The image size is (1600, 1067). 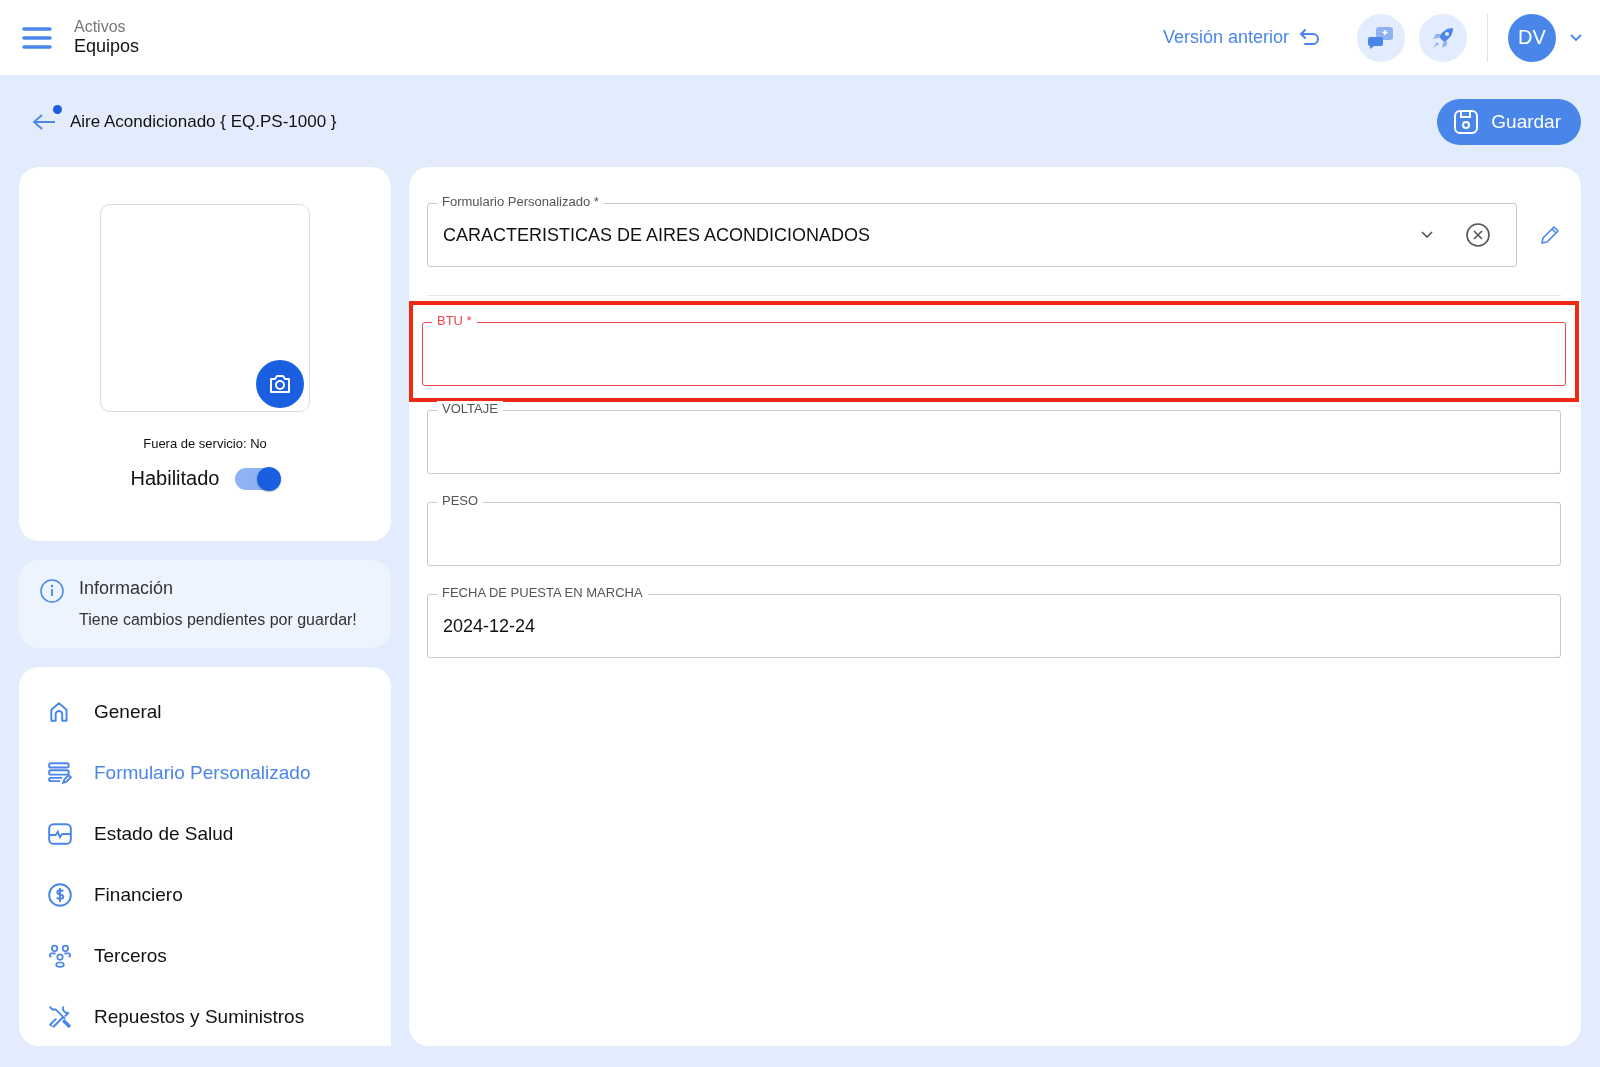 What do you see at coordinates (60, 1016) in the screenshot?
I see `tools-icon` at bounding box center [60, 1016].